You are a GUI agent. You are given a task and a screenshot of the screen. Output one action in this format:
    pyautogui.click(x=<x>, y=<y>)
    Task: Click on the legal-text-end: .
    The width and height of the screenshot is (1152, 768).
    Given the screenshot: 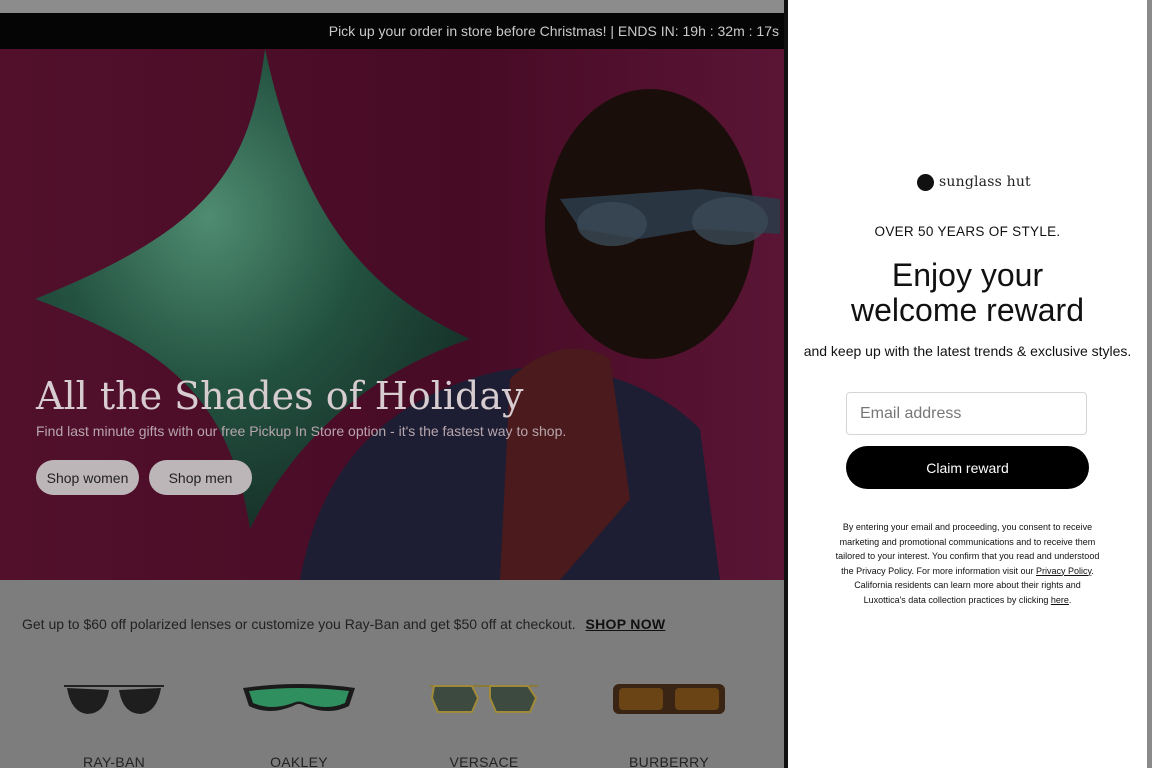 What is the action you would take?
    pyautogui.click(x=1070, y=599)
    